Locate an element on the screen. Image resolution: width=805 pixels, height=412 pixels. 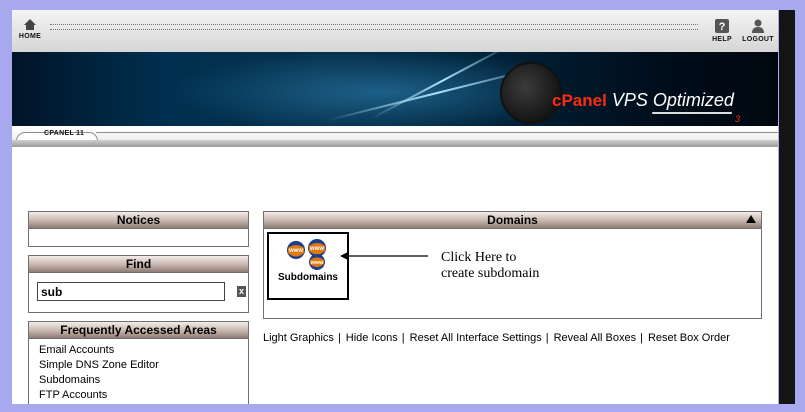
annotation-note: Click Here to create subdomain is located at coordinates (490, 266).